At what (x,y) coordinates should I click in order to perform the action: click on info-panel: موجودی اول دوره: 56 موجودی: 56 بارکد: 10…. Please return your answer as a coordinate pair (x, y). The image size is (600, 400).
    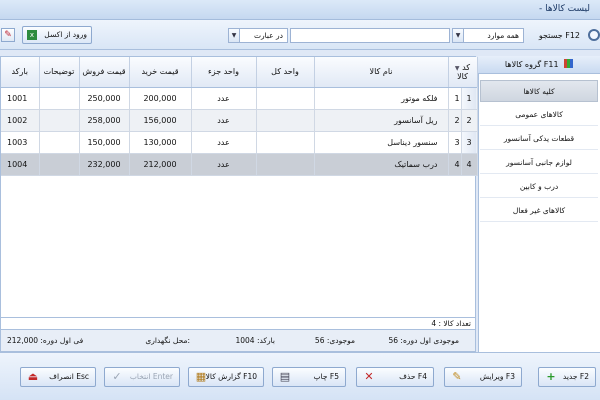
    Looking at the image, I should click on (238, 341).